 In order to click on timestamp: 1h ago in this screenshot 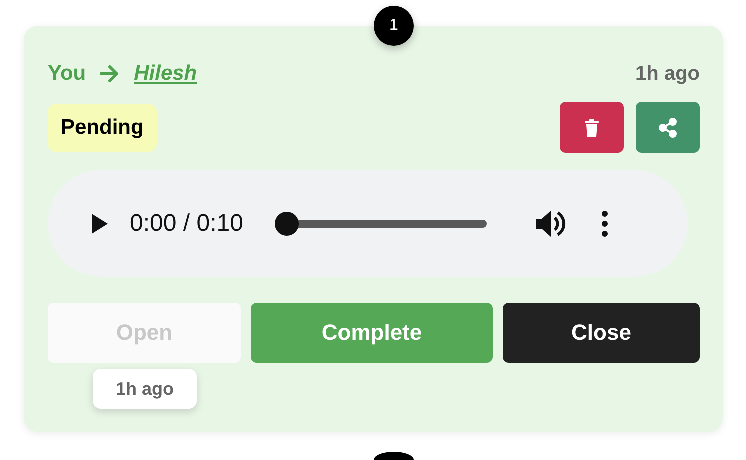, I will do `click(668, 74)`.